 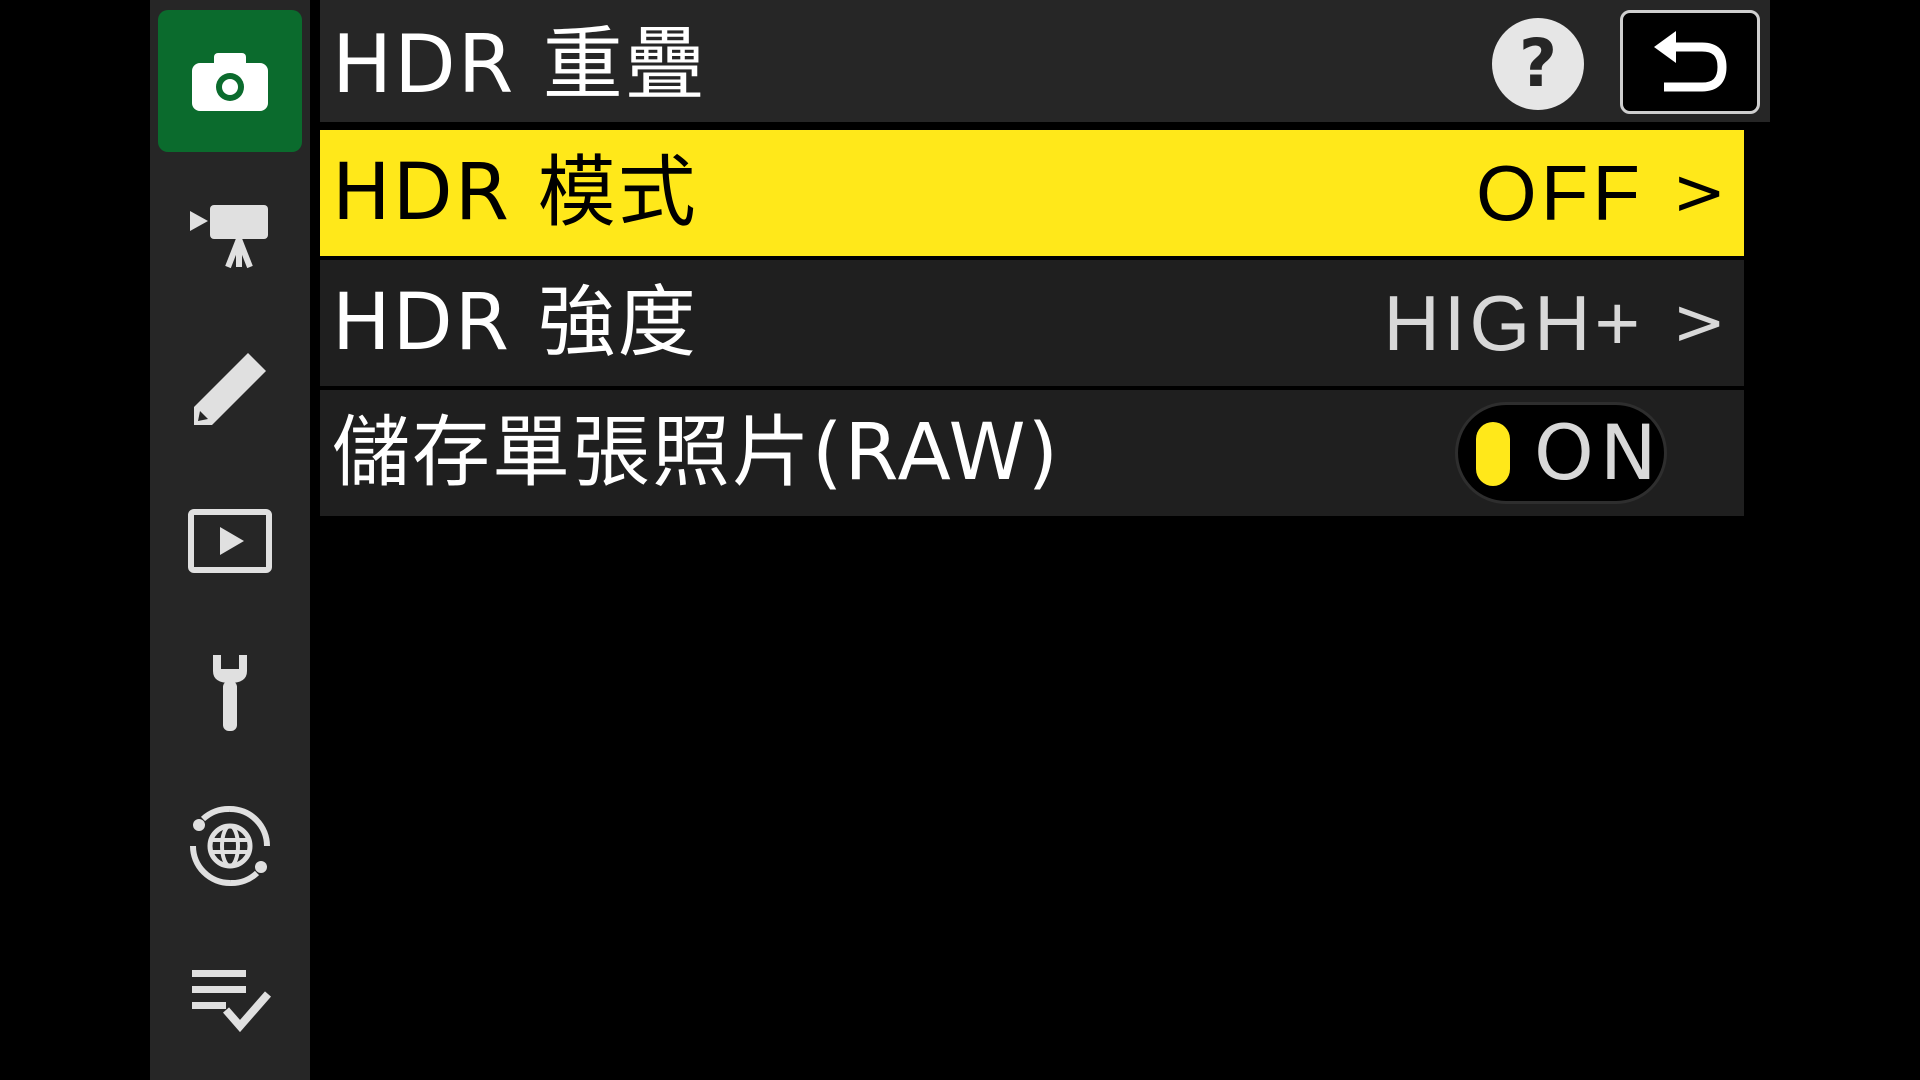 I want to click on page-title: HDR 重疊, so click(x=519, y=64).